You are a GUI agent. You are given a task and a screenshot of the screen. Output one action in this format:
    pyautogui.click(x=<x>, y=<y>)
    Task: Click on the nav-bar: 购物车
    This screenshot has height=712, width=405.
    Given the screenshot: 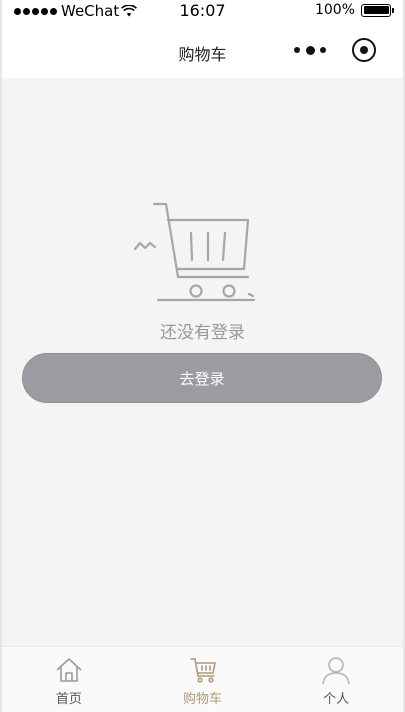 What is the action you would take?
    pyautogui.click(x=202, y=50)
    